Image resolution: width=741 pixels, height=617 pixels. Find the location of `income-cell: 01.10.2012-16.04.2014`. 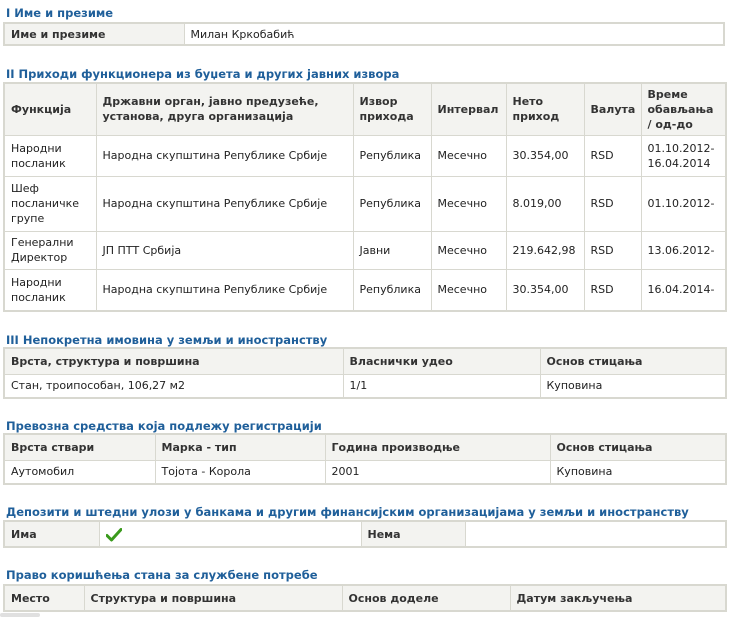

income-cell: 01.10.2012-16.04.2014 is located at coordinates (683, 155).